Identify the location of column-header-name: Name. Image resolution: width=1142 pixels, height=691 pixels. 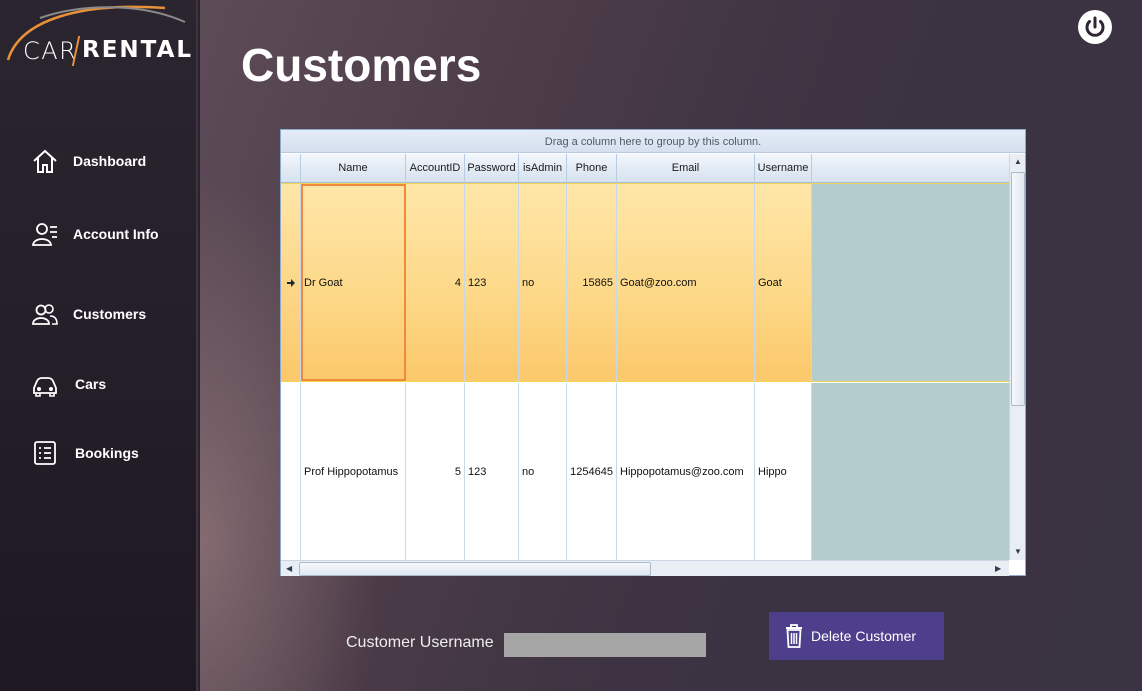
(353, 168).